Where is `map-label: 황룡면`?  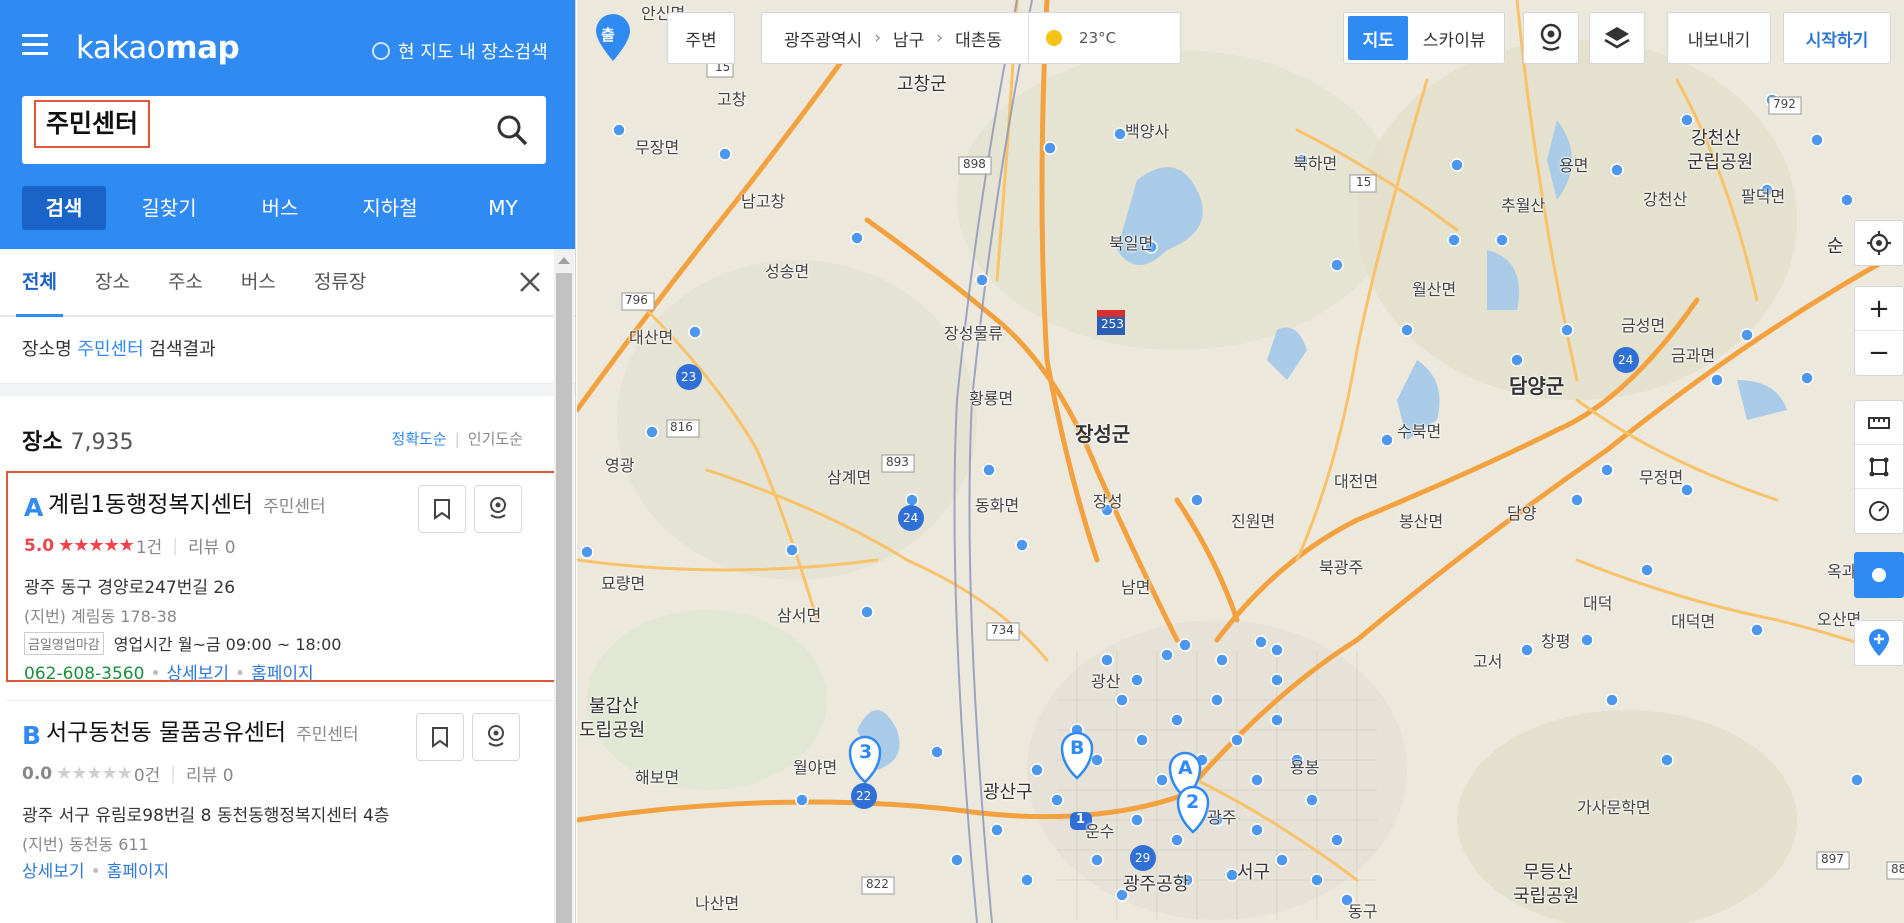 map-label: 황룡면 is located at coordinates (991, 398).